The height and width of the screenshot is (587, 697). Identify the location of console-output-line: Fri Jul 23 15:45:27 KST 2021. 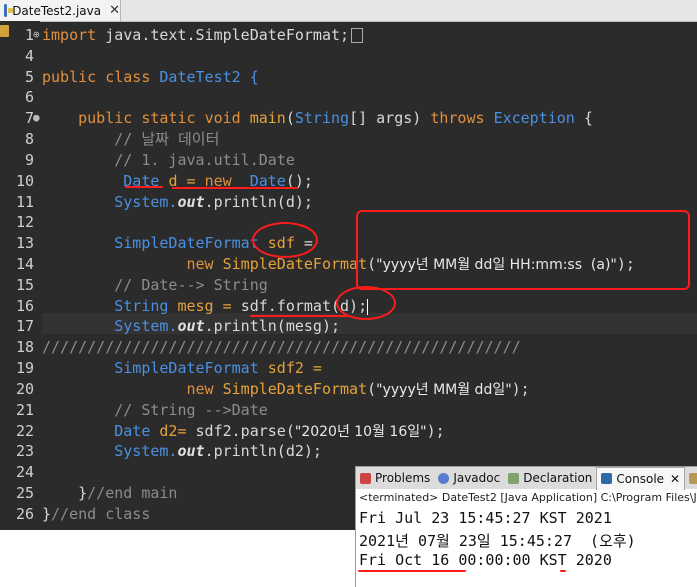
(485, 518).